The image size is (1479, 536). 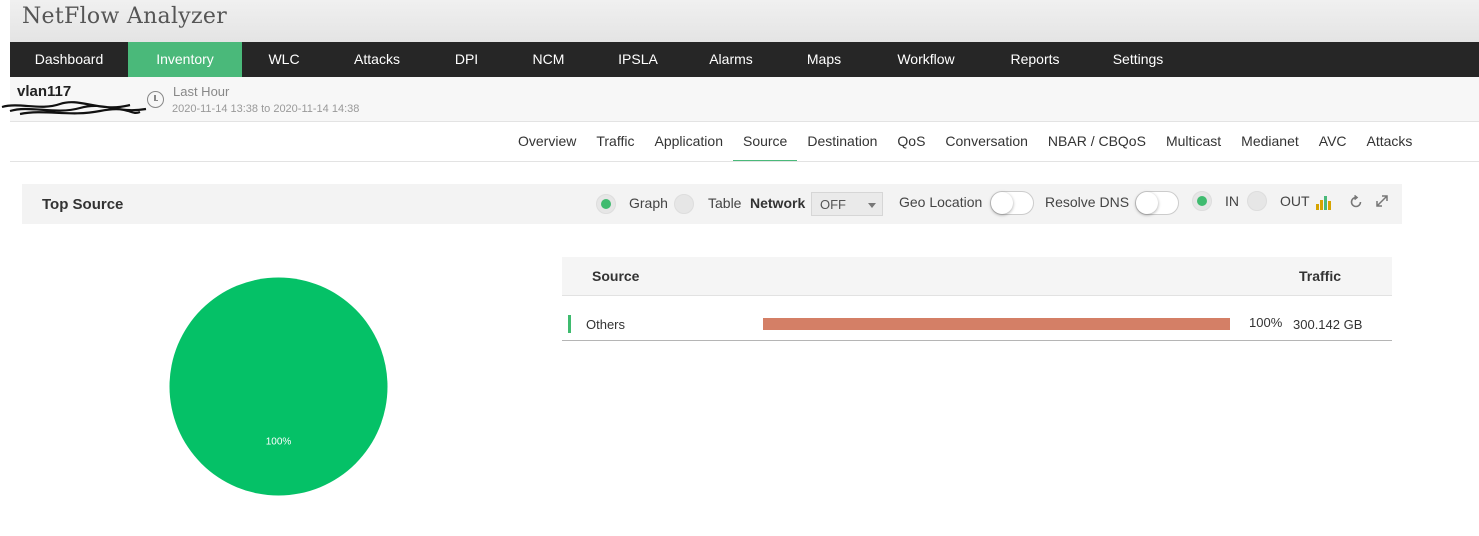 What do you see at coordinates (125, 16) in the screenshot?
I see `app-title: NetFlow Analyzer` at bounding box center [125, 16].